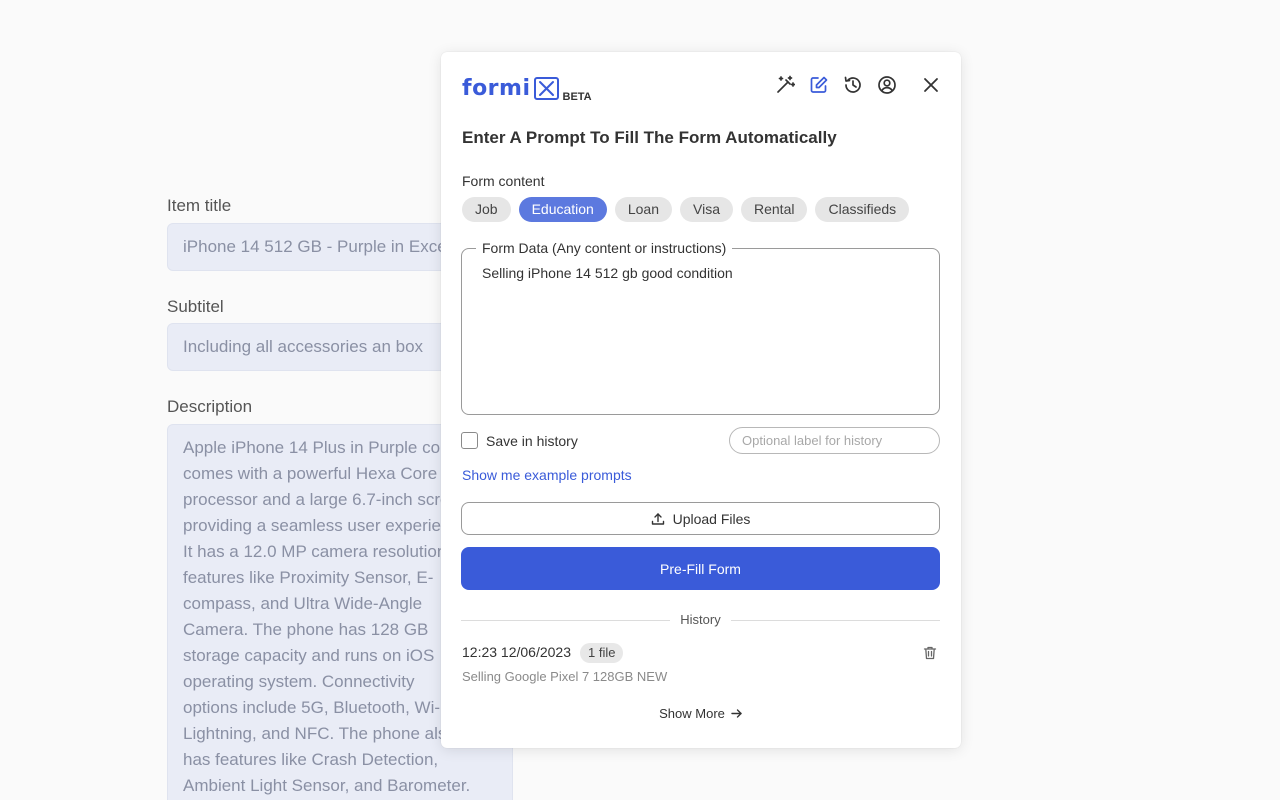  I want to click on example-prompts-link: Show me example prompts, so click(547, 475).